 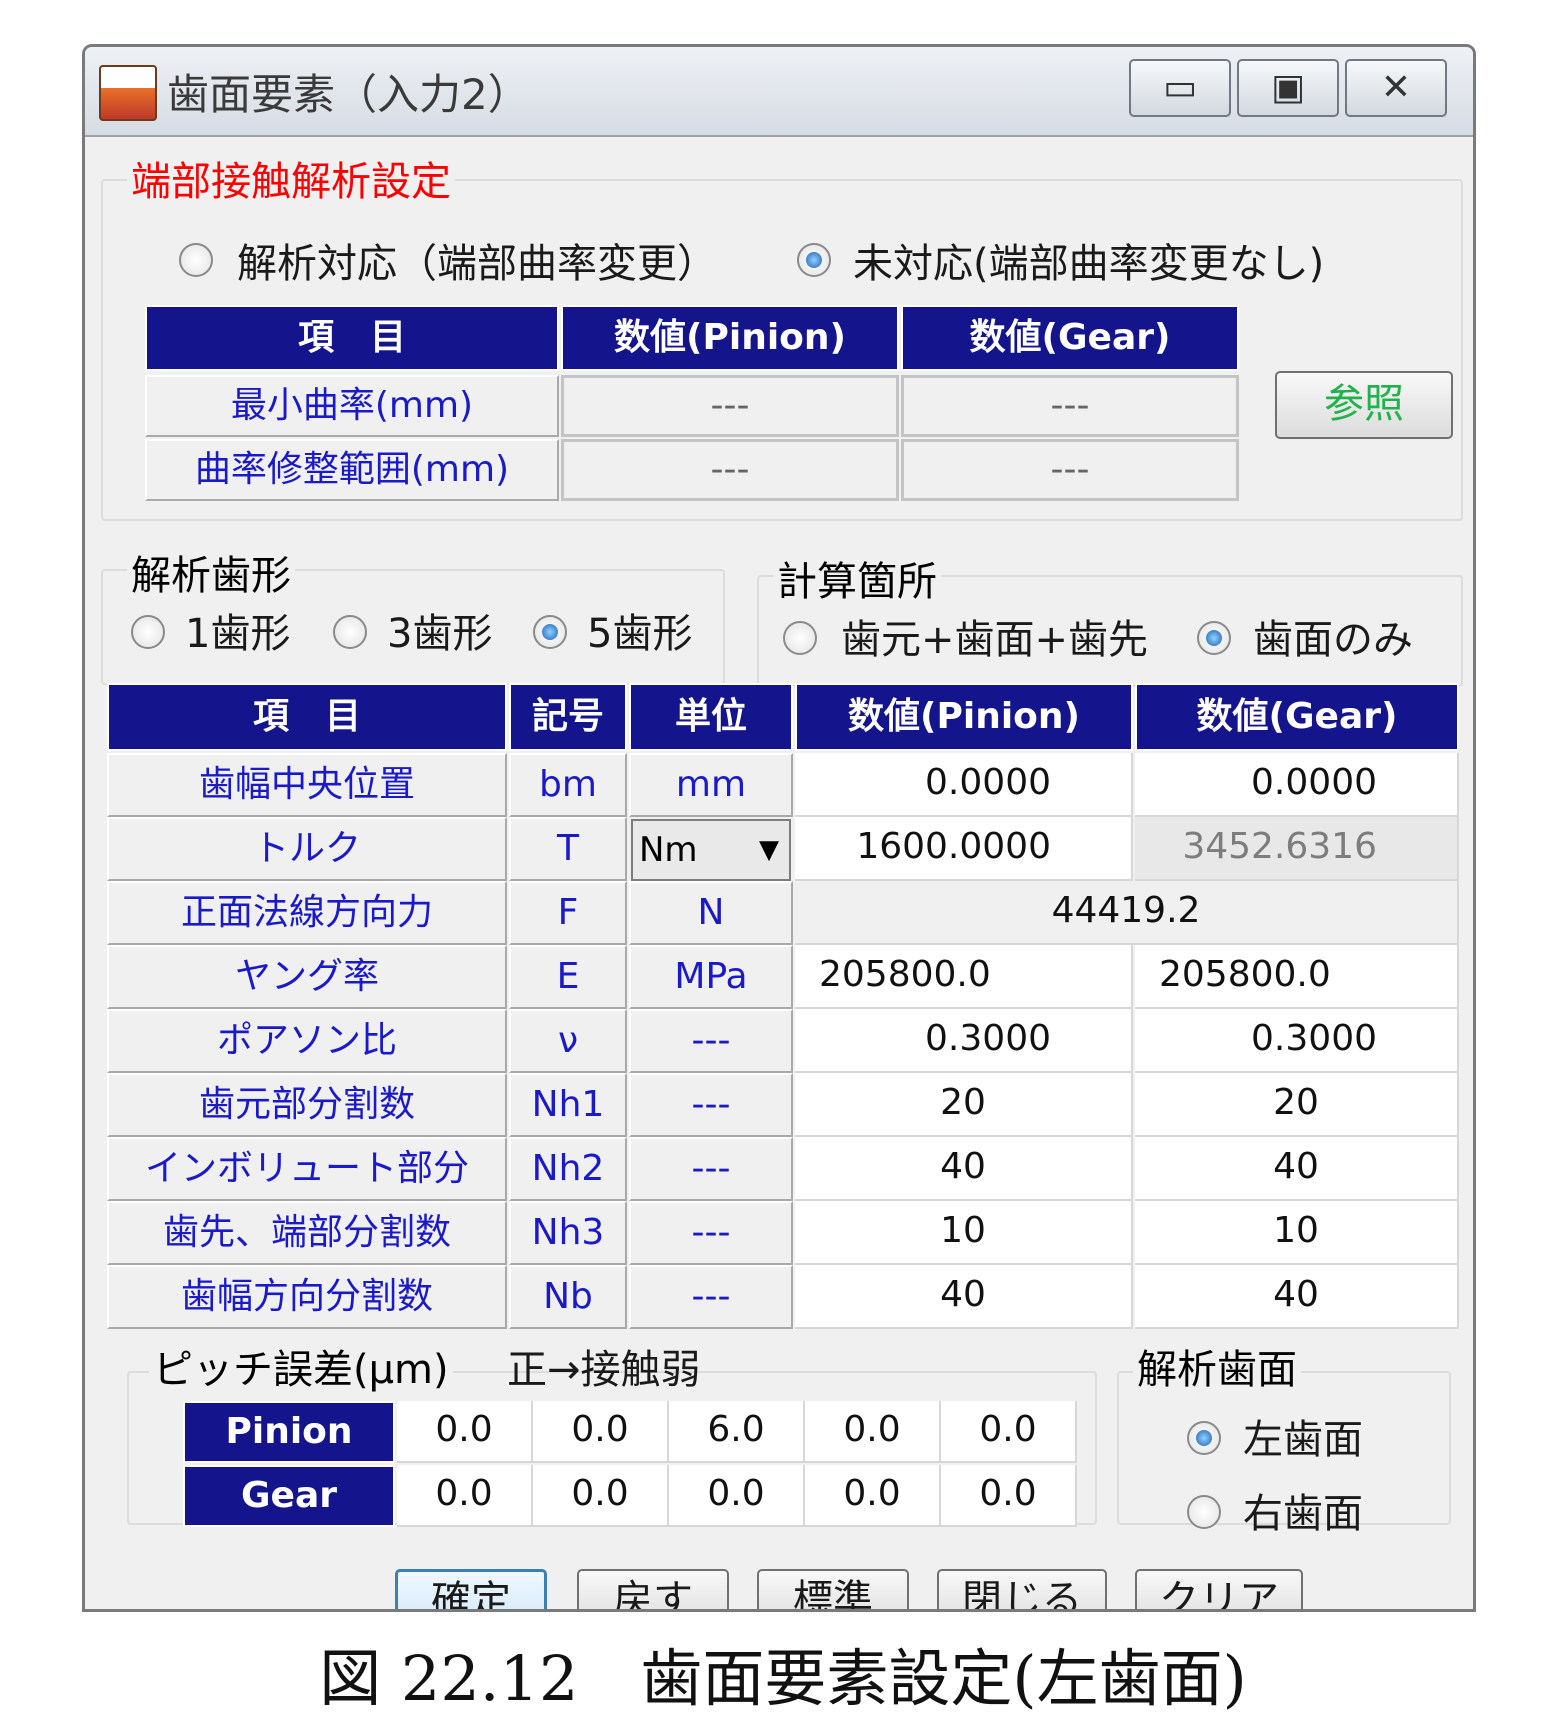 I want to click on pitch-error-group-title: ピッチ誤差(μm), so click(x=301, y=1366).